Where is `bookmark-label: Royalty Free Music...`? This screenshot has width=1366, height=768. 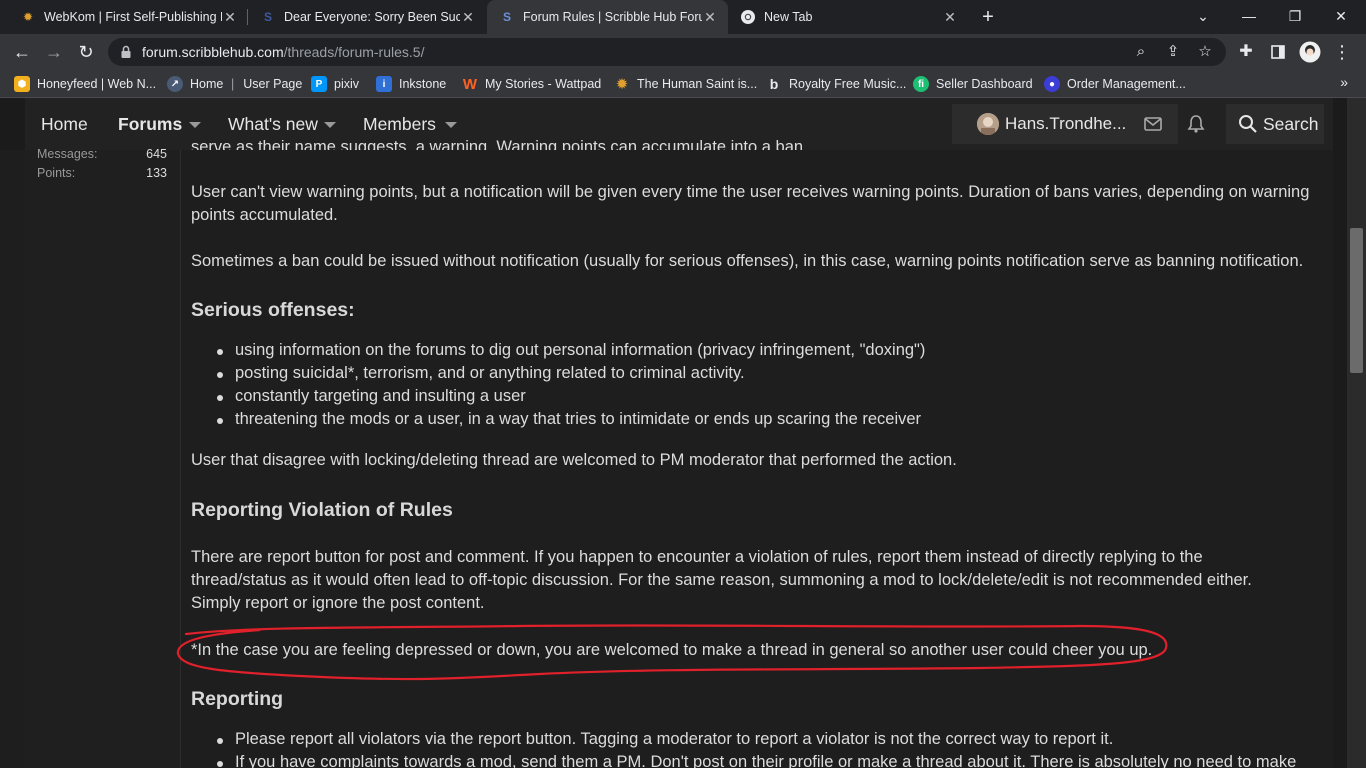
bookmark-label: Royalty Free Music... is located at coordinates (848, 84).